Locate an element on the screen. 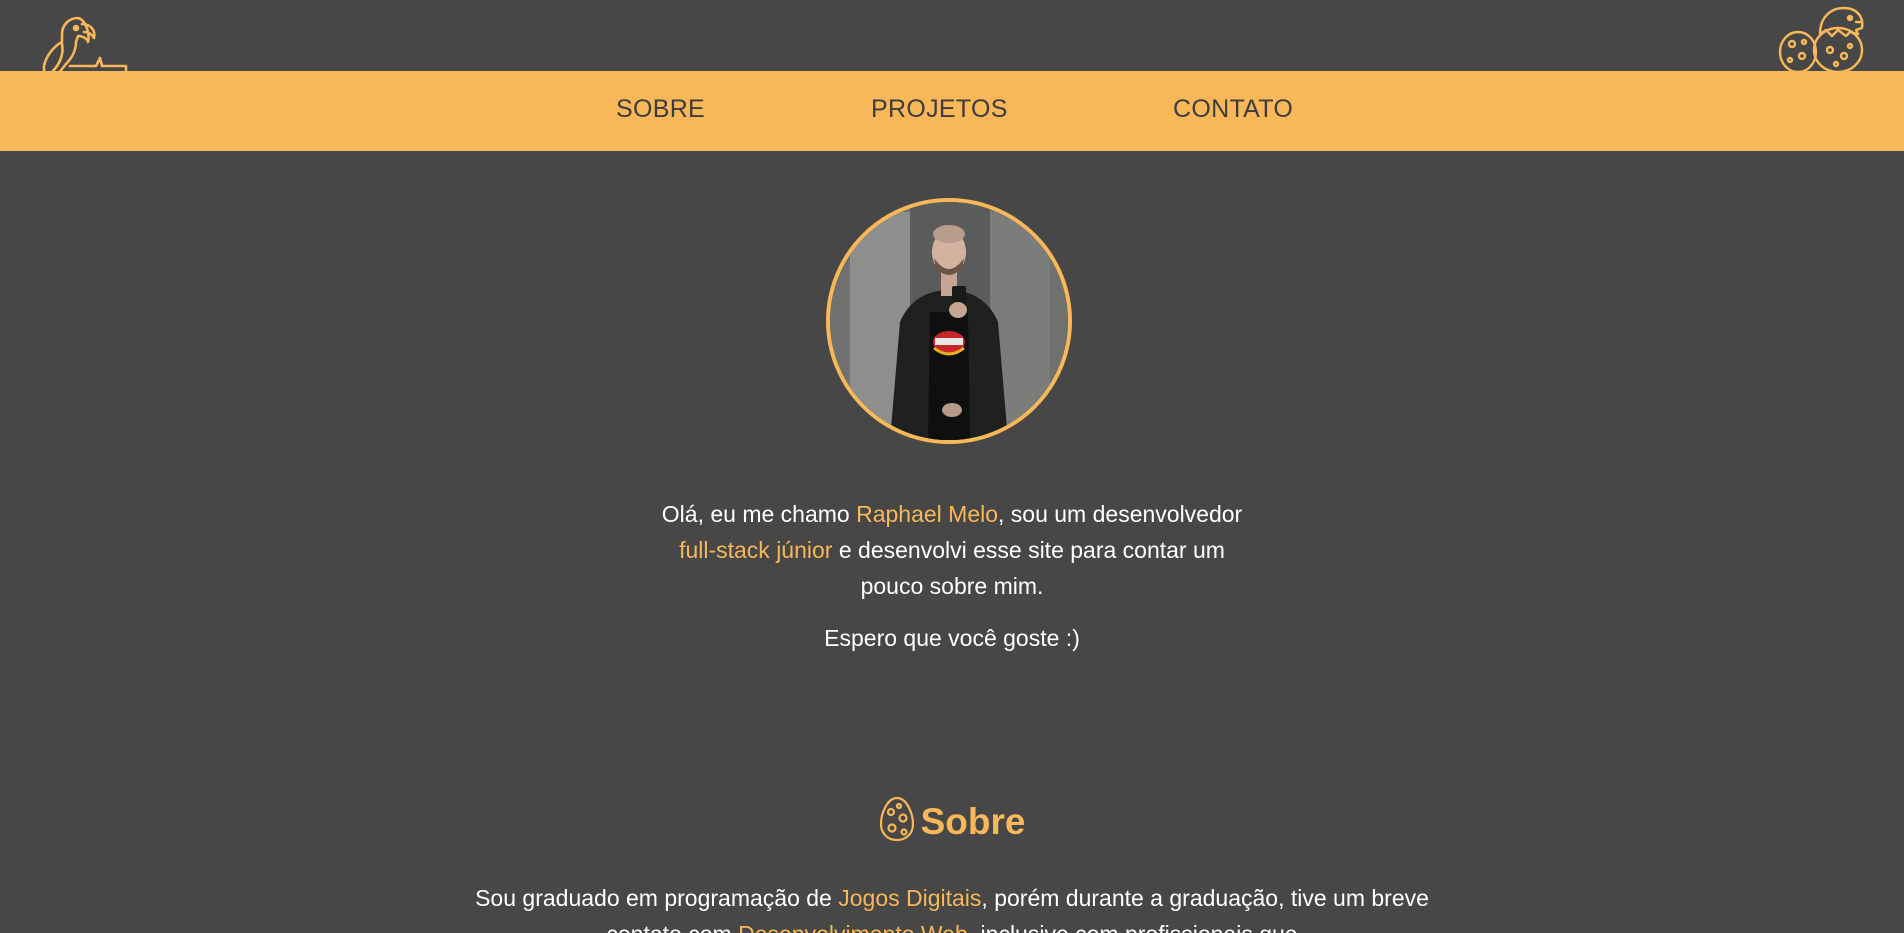  author-name: Raphael Melo is located at coordinates (927, 514).